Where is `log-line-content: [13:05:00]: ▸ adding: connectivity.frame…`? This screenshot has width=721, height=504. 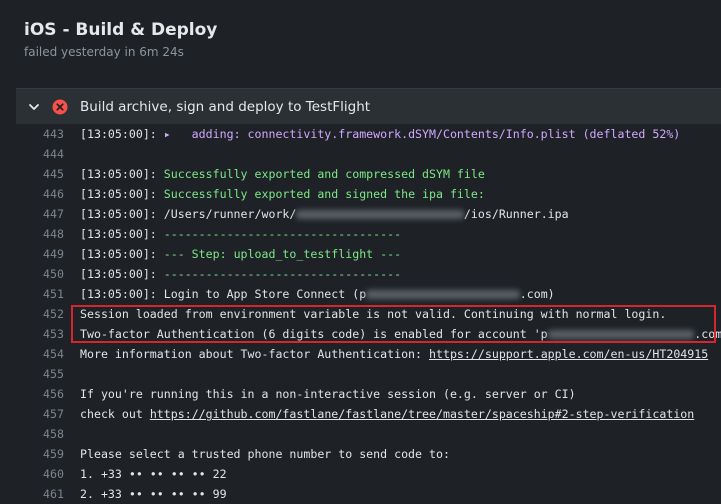
log-line-content: [13:05:00]: ▸ adding: connectivity.frame… is located at coordinates (380, 134).